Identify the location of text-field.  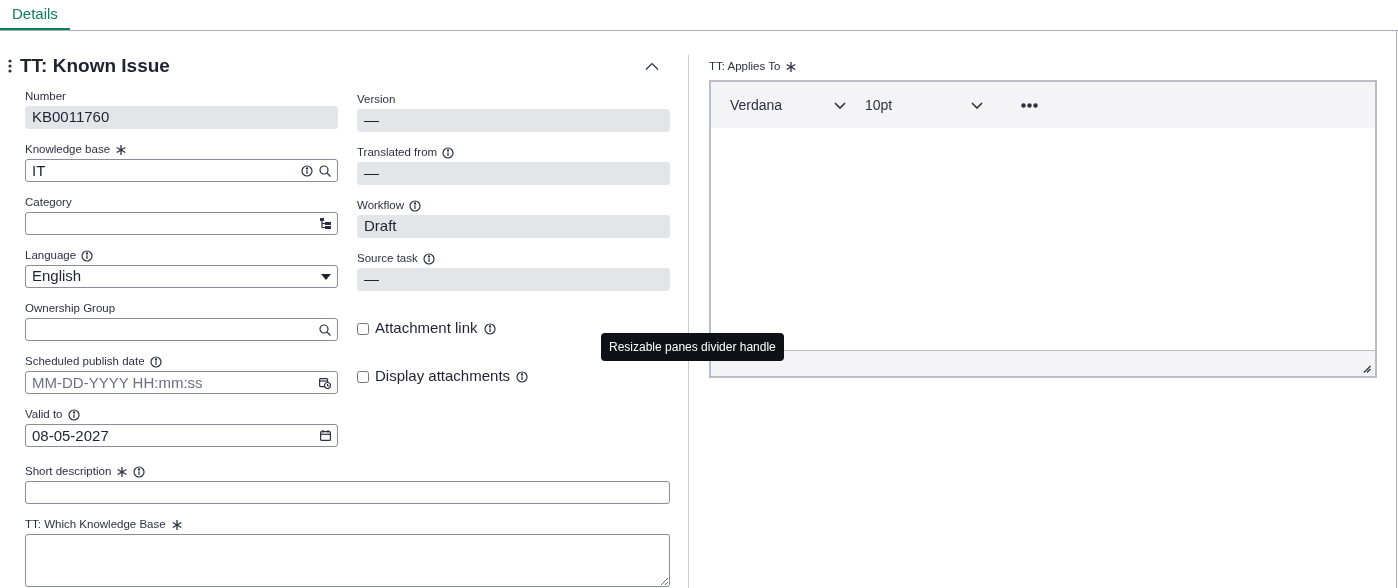
(347, 492).